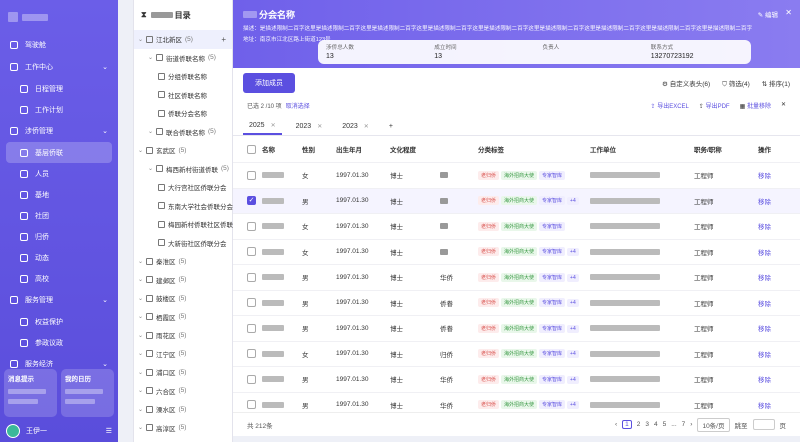 Image resolution: width=800 pixels, height=442 pixels. Describe the element at coordinates (262, 126) in the screenshot. I see `tab-0: 2025 ✕` at that location.